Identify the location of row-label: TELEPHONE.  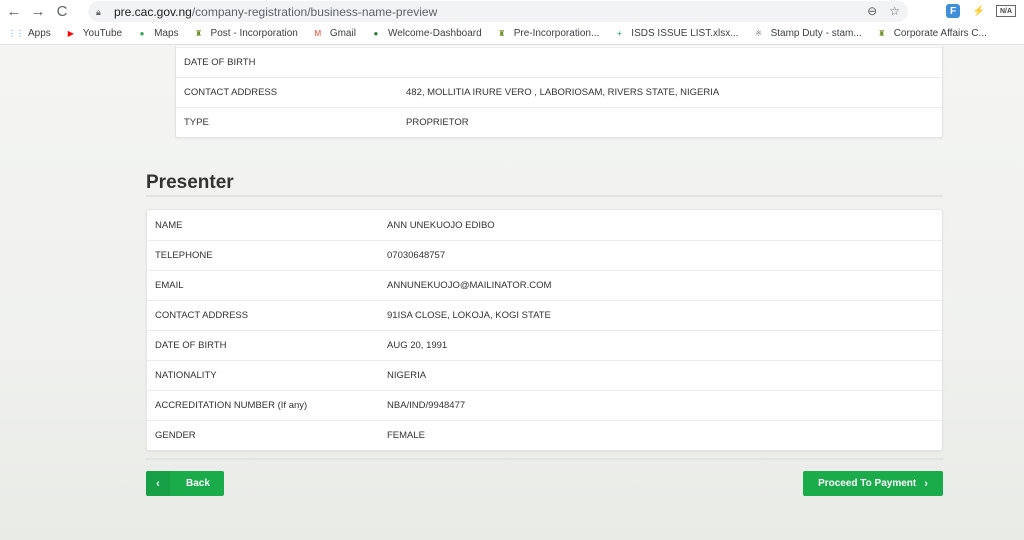
(184, 255).